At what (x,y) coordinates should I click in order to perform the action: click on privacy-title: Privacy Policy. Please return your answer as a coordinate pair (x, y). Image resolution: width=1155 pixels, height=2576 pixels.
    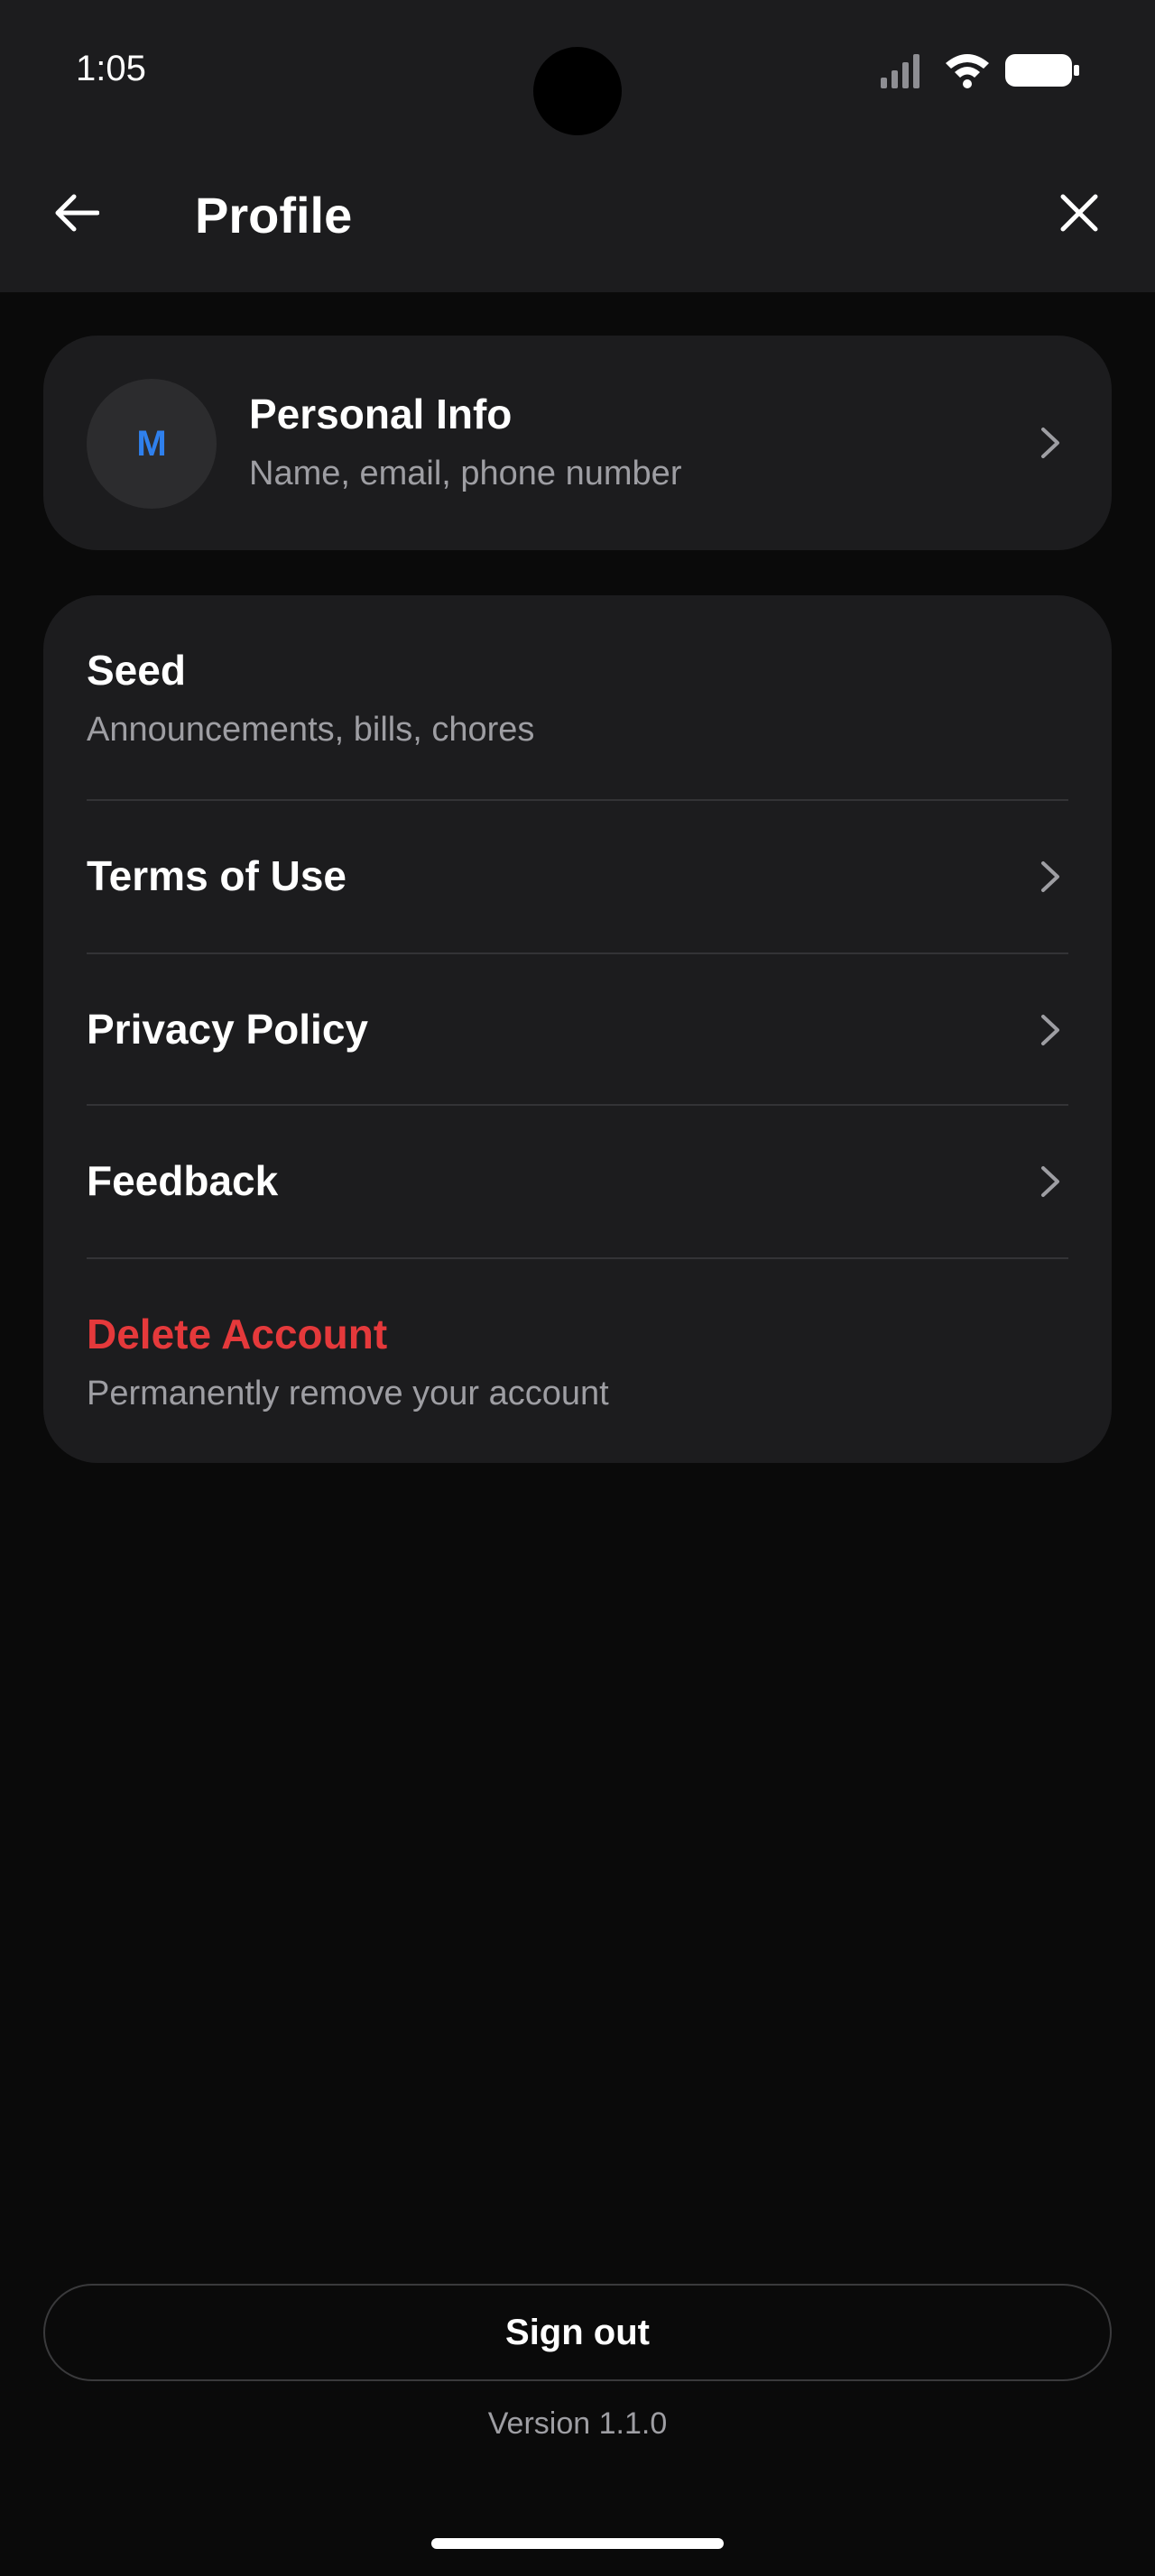
    Looking at the image, I should click on (227, 1029).